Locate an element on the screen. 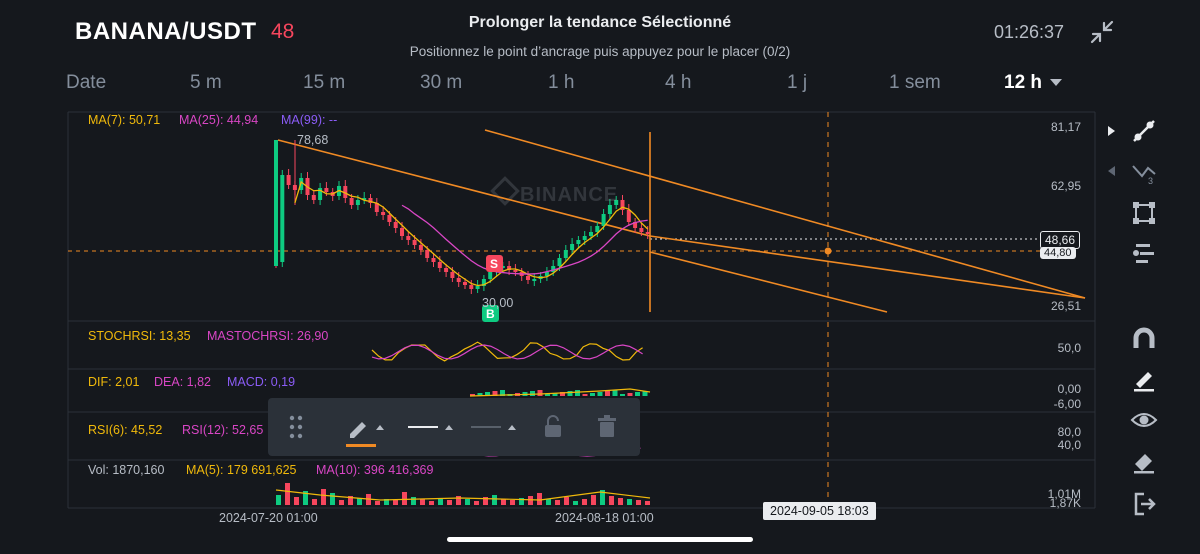 The image size is (1200, 554). vol-ma5-legend: MA(5): 179 691,625 is located at coordinates (241, 470).